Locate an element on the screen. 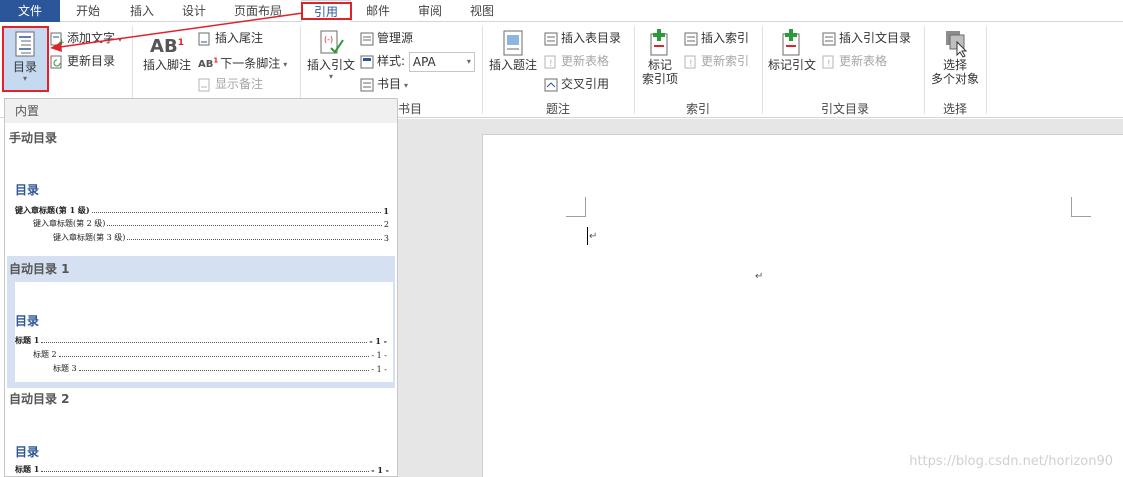 This screenshot has height=477, width=1123. update-index-button: ! 更新索引 is located at coordinates (716, 61).